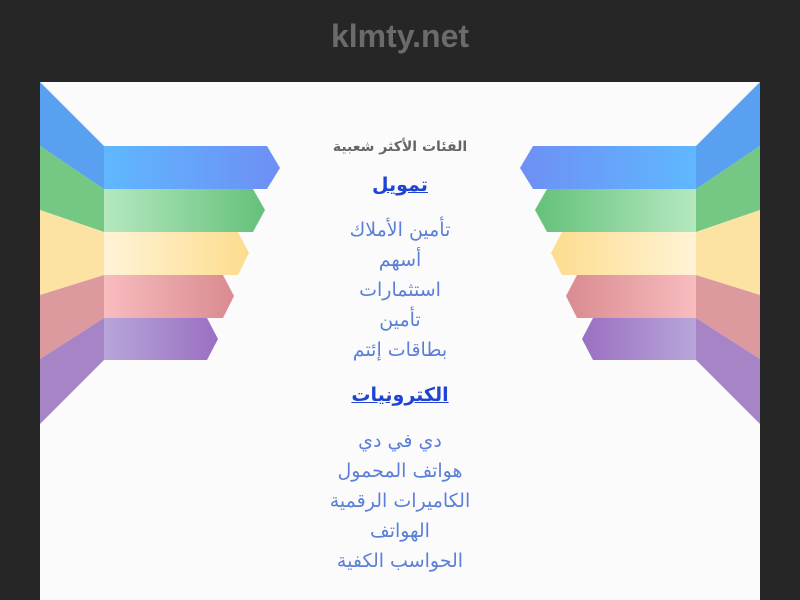 The image size is (800, 600). I want to click on section-heading: الفئات الأكثر شعبية, so click(400, 147).